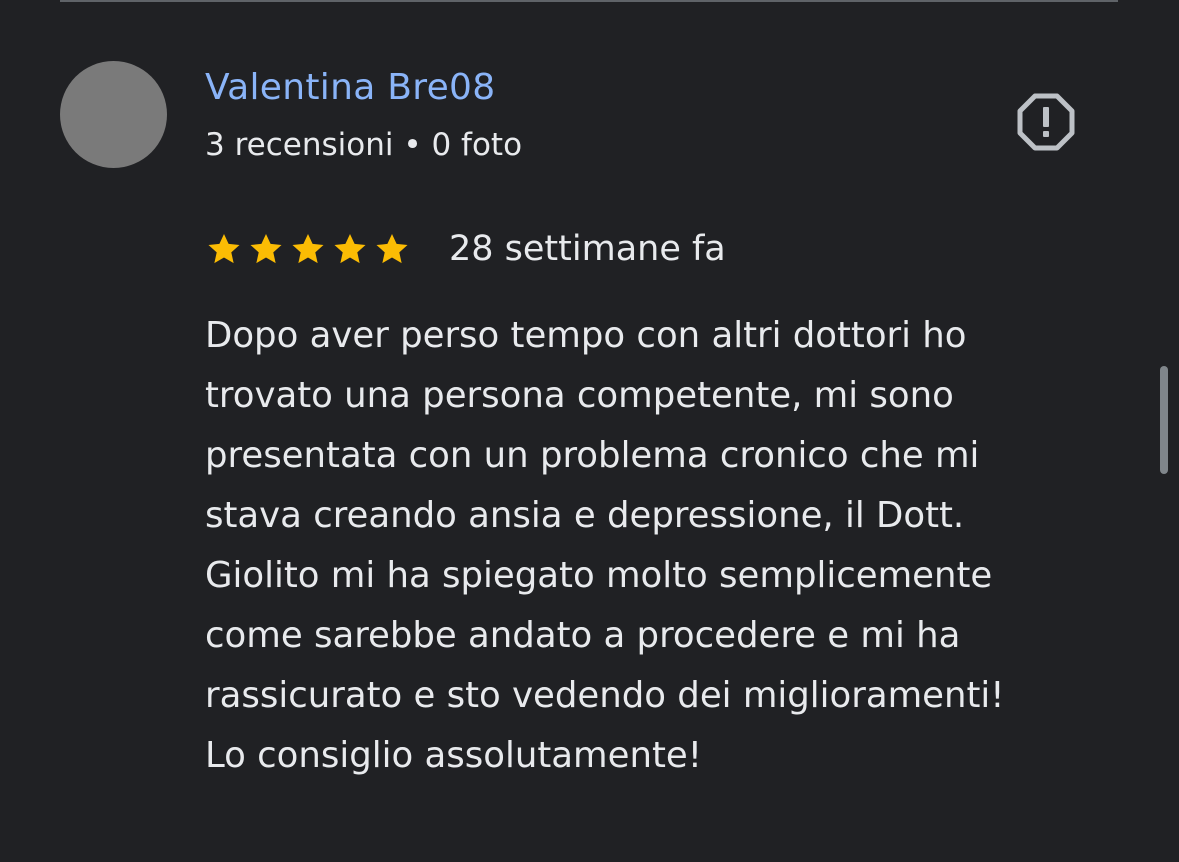  What do you see at coordinates (587, 249) in the screenshot?
I see `review-date: 28 settimane fa` at bounding box center [587, 249].